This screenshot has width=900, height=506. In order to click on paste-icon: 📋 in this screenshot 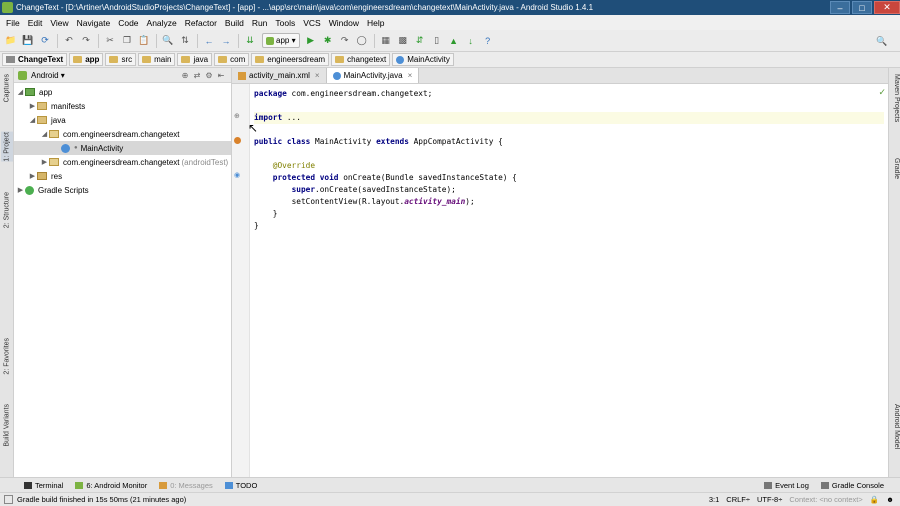, I will do `click(144, 41)`.